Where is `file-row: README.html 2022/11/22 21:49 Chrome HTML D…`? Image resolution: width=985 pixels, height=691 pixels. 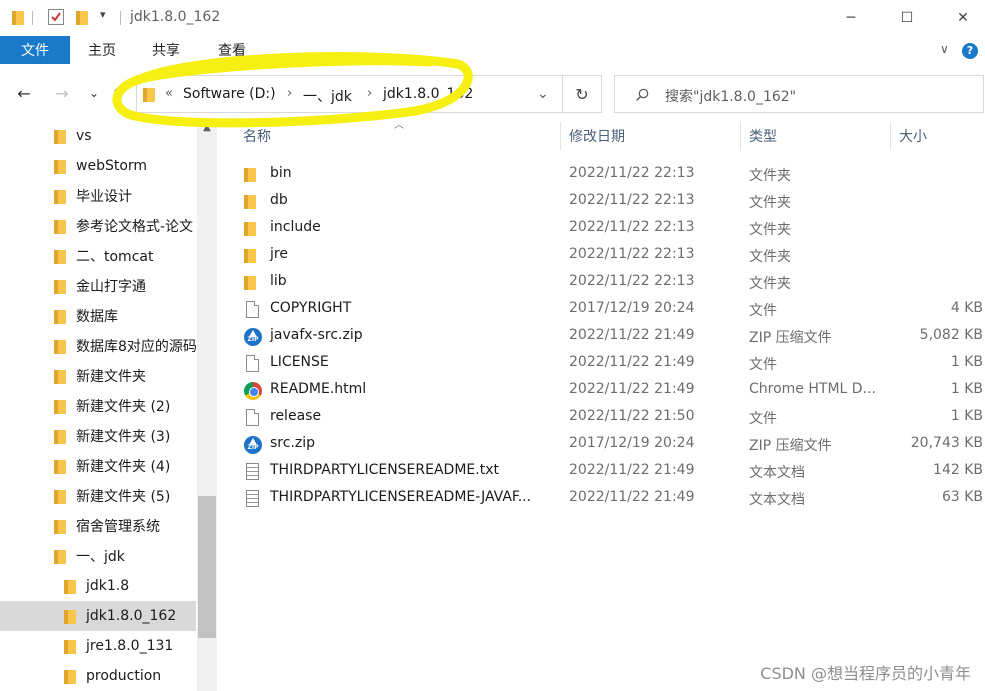
file-row: README.html 2022/11/22 21:49 Chrome HTML D… is located at coordinates (610, 390).